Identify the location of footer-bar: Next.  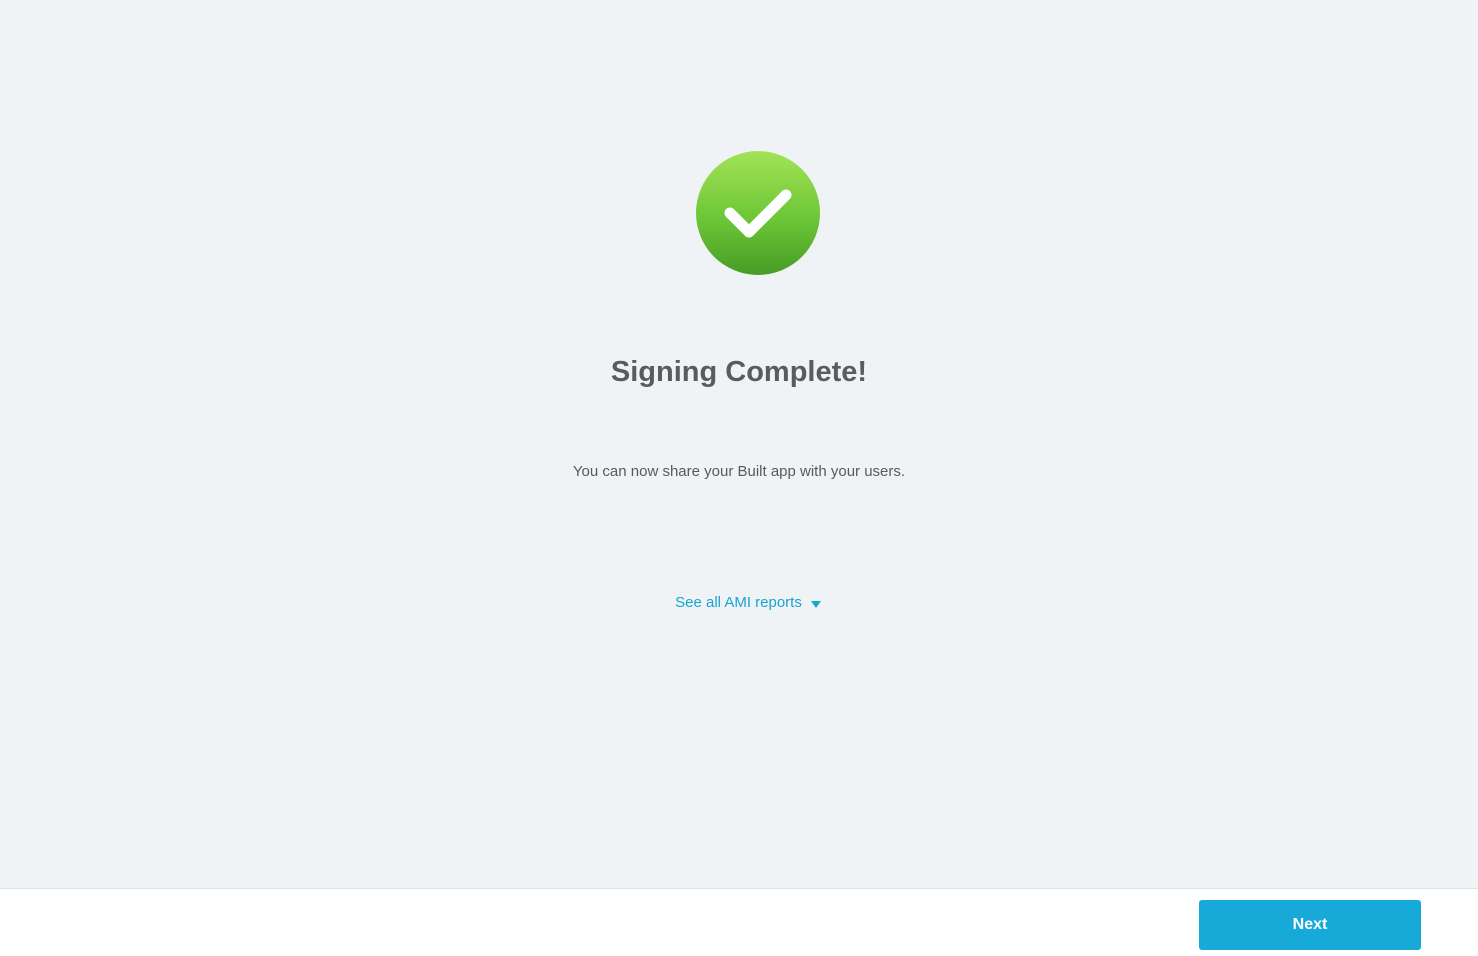
(739, 922).